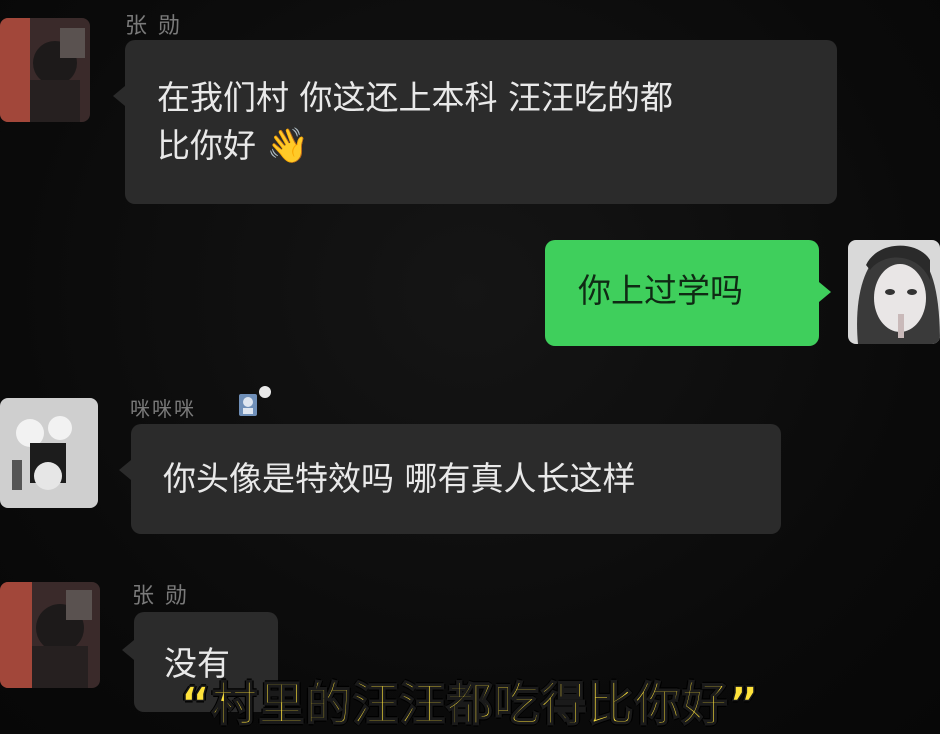 This screenshot has height=734, width=940. I want to click on message-text: 你上过学吗, so click(660, 290).